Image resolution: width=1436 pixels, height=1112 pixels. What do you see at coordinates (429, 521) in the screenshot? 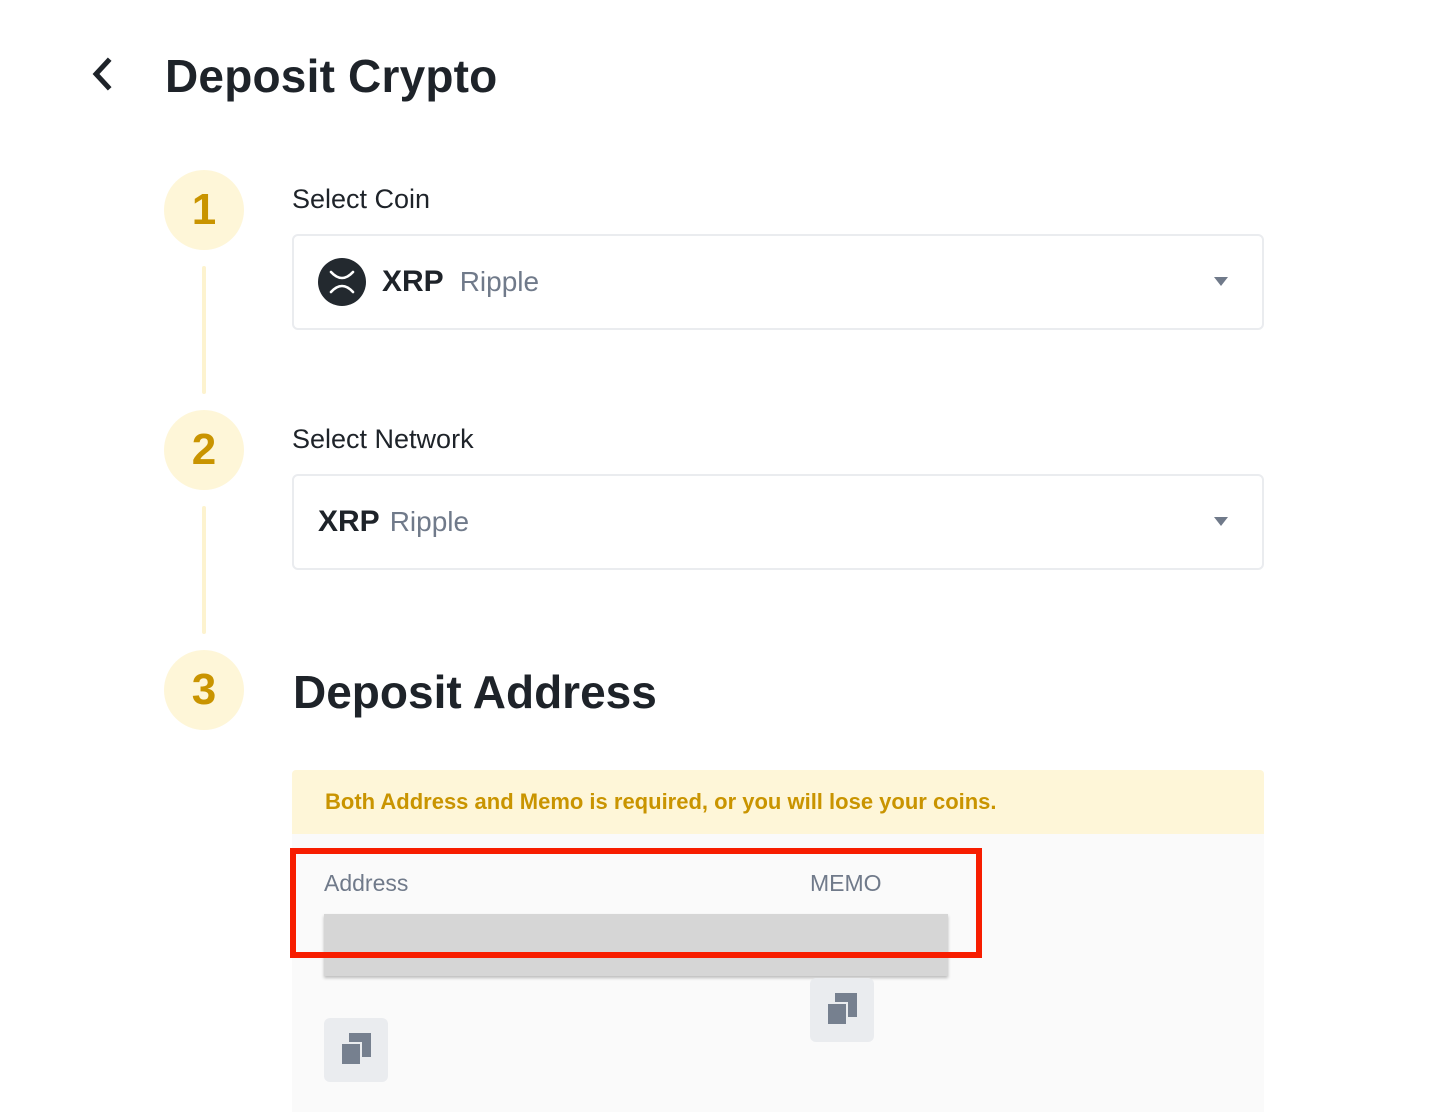
I see `network-name: Ripple` at bounding box center [429, 521].